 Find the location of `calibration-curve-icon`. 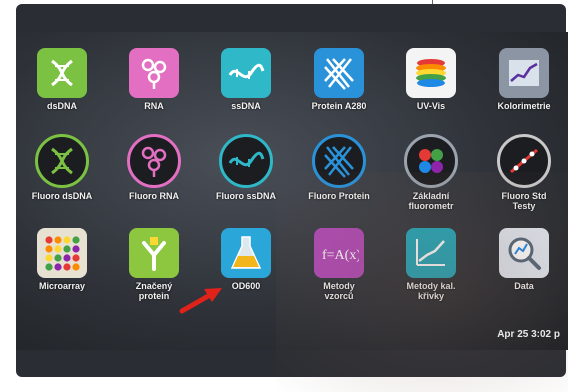

calibration-curve-icon is located at coordinates (431, 253).